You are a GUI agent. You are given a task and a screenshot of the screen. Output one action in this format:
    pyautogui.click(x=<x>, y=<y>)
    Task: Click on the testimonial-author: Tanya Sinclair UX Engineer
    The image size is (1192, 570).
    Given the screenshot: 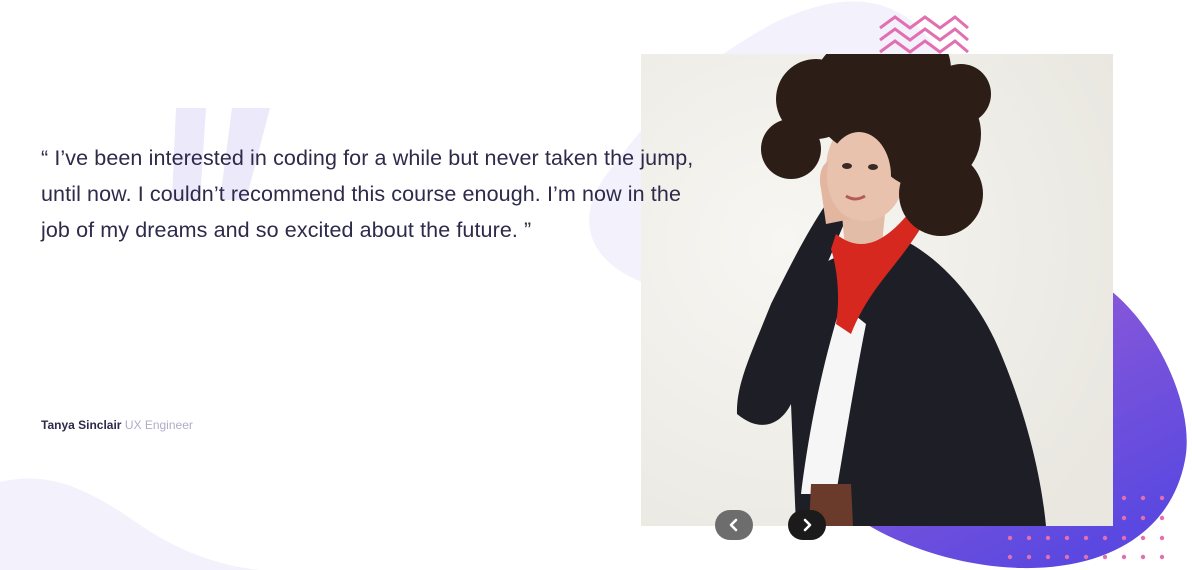 What is the action you would take?
    pyautogui.click(x=117, y=425)
    